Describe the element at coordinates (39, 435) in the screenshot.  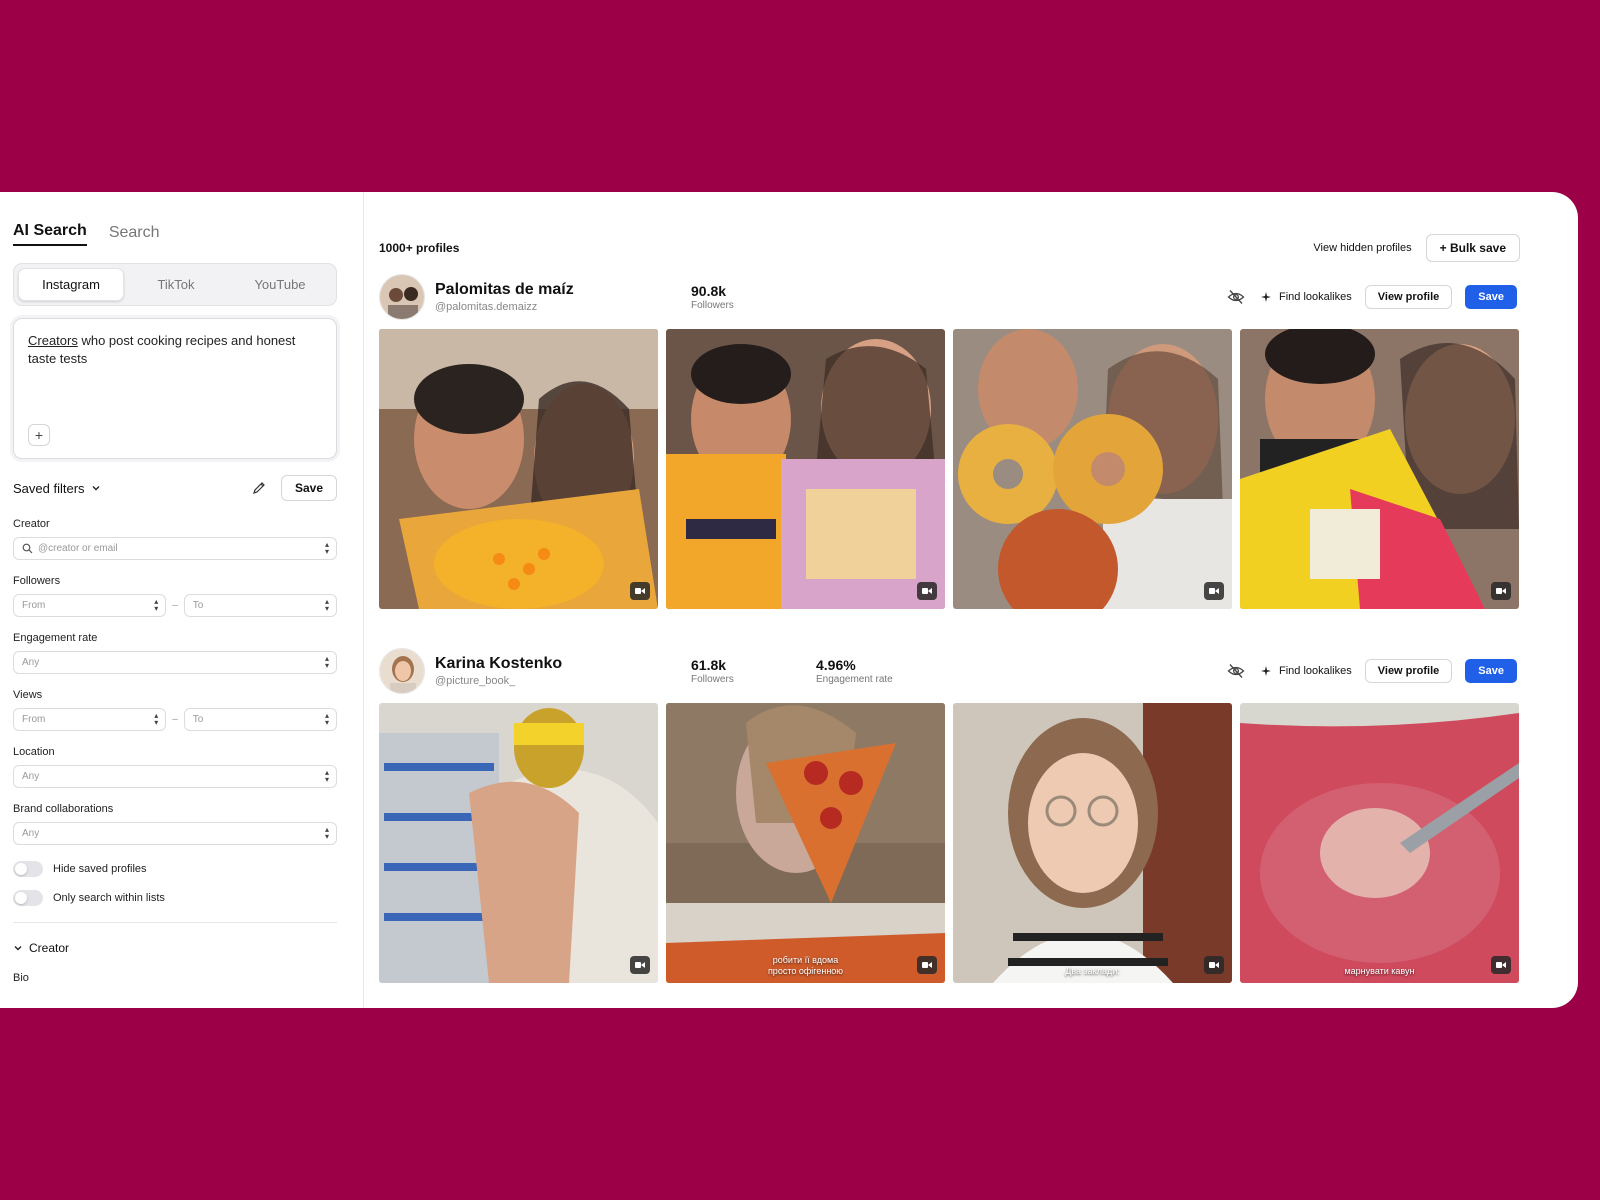
I see `add-attachment-button: +` at that location.